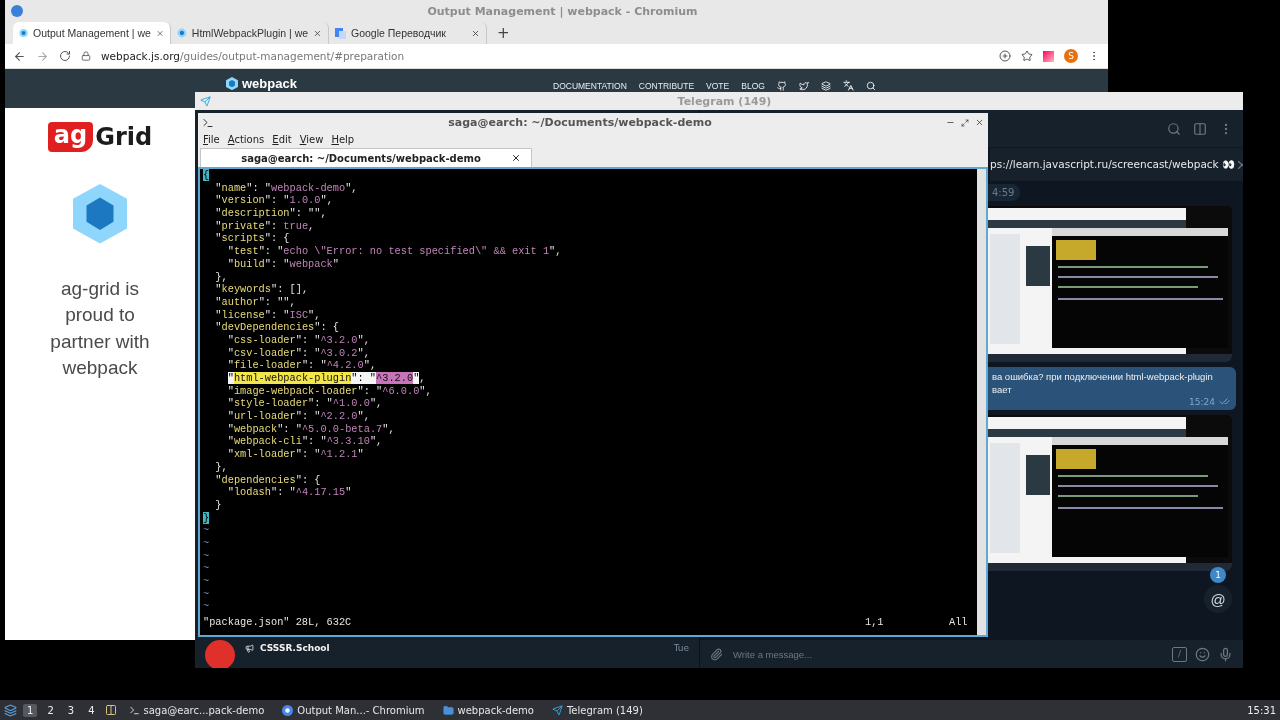 The image size is (1280, 720). I want to click on code-line: "devDependencies": {, so click(277, 327).